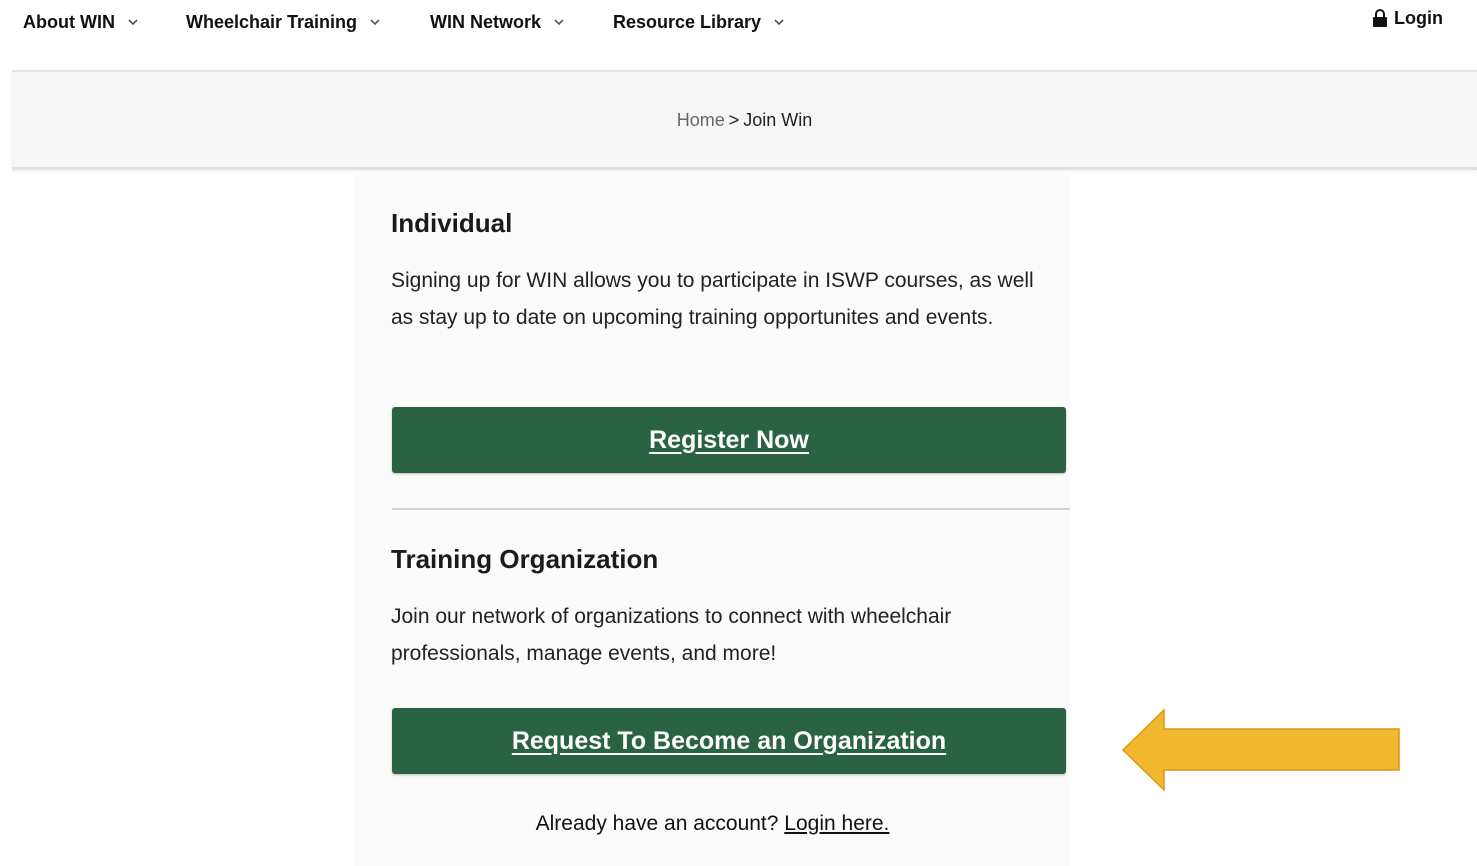 Image resolution: width=1477 pixels, height=866 pixels. Describe the element at coordinates (778, 120) in the screenshot. I see `breadcrumb-current: Join Win` at that location.